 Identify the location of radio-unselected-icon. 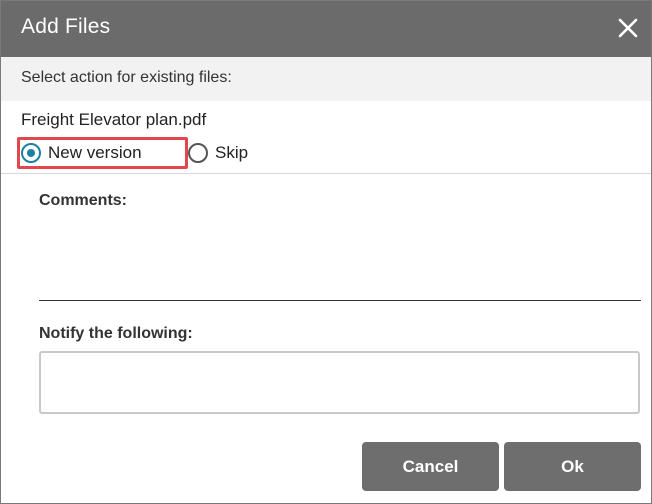
(198, 153).